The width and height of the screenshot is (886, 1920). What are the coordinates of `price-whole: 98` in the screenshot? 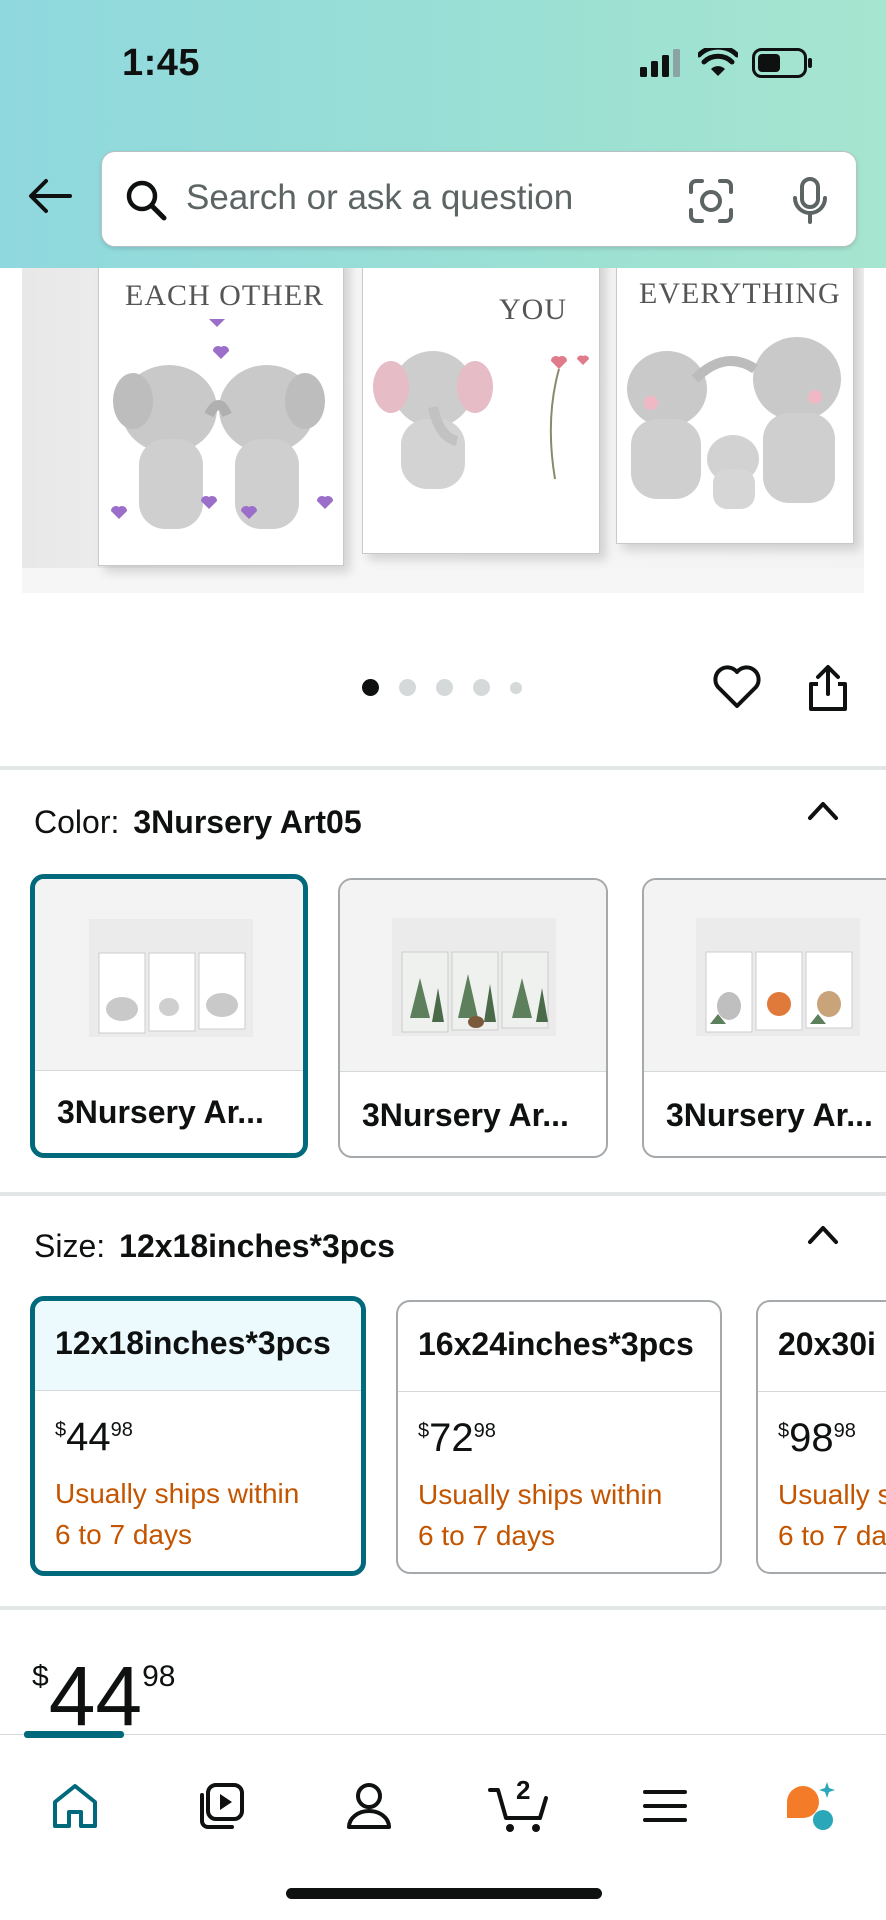 It's located at (811, 1438).